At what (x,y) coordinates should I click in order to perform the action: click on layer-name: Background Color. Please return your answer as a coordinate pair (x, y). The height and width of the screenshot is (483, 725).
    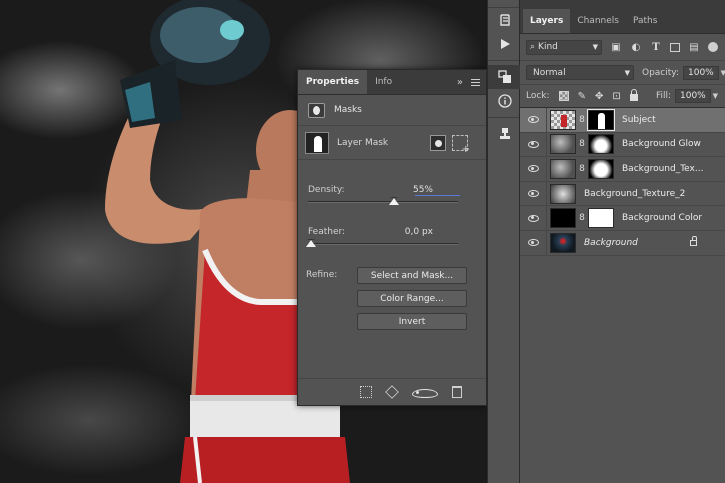
    Looking at the image, I should click on (662, 218).